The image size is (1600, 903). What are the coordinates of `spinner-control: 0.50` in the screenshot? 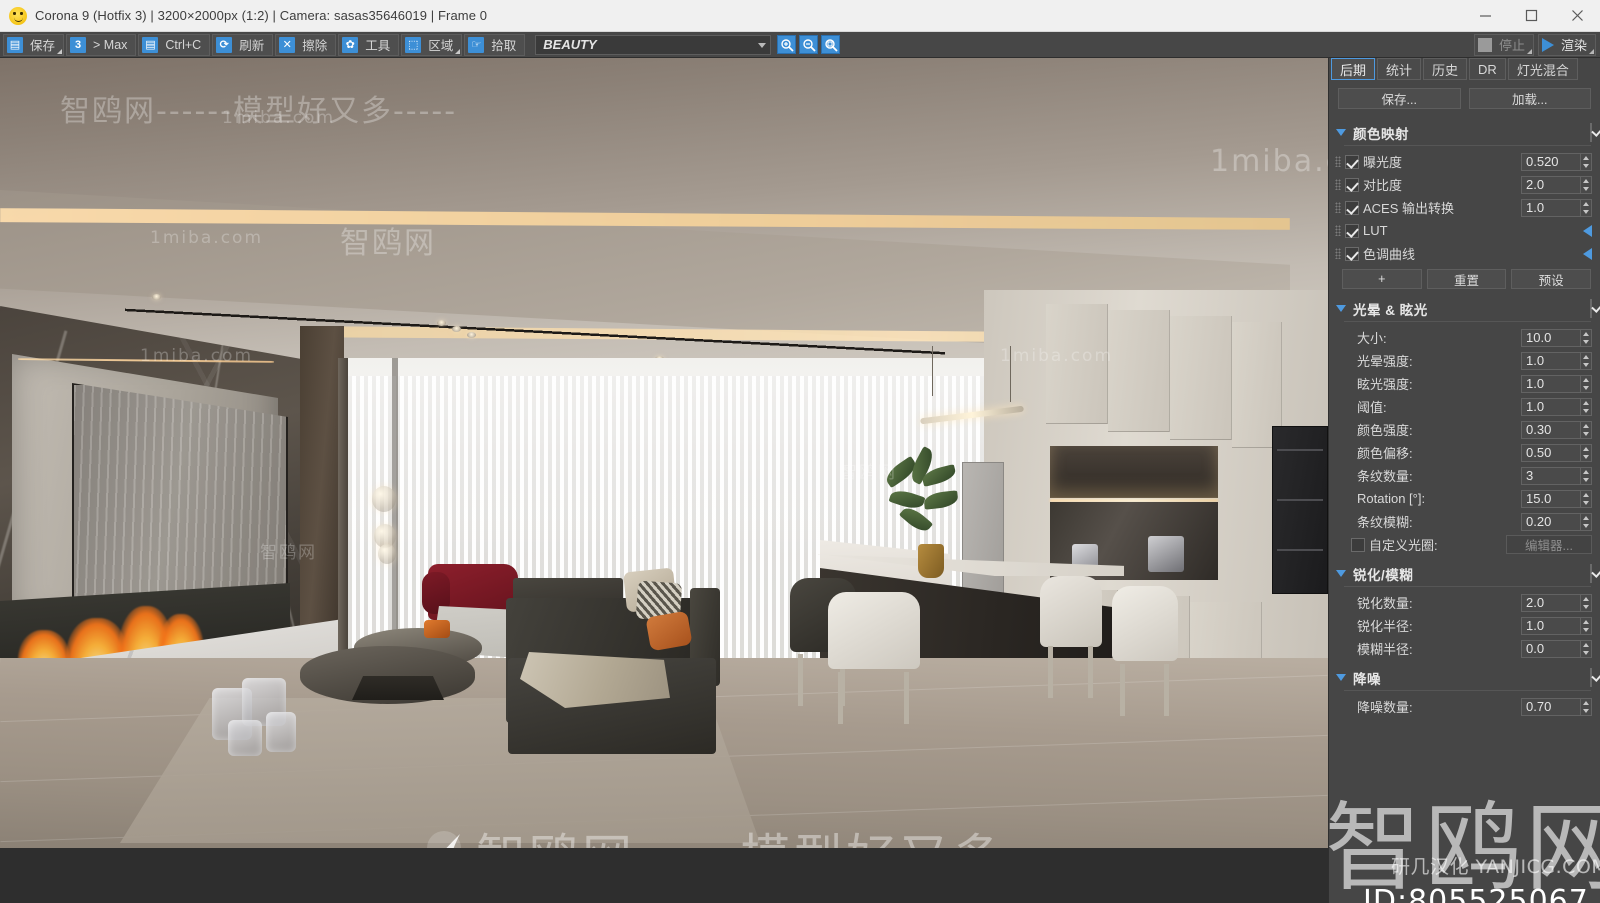 It's located at (1556, 452).